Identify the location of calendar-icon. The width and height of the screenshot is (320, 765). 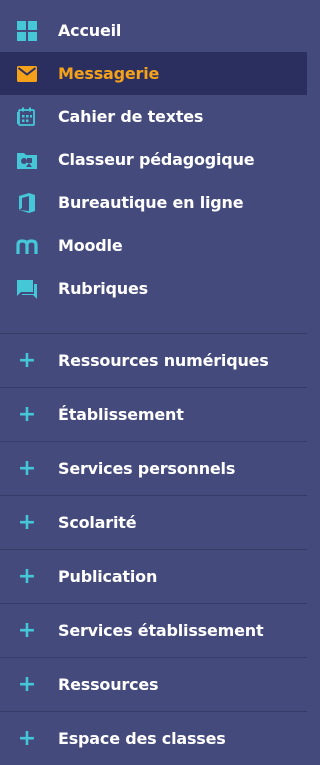
(27, 117).